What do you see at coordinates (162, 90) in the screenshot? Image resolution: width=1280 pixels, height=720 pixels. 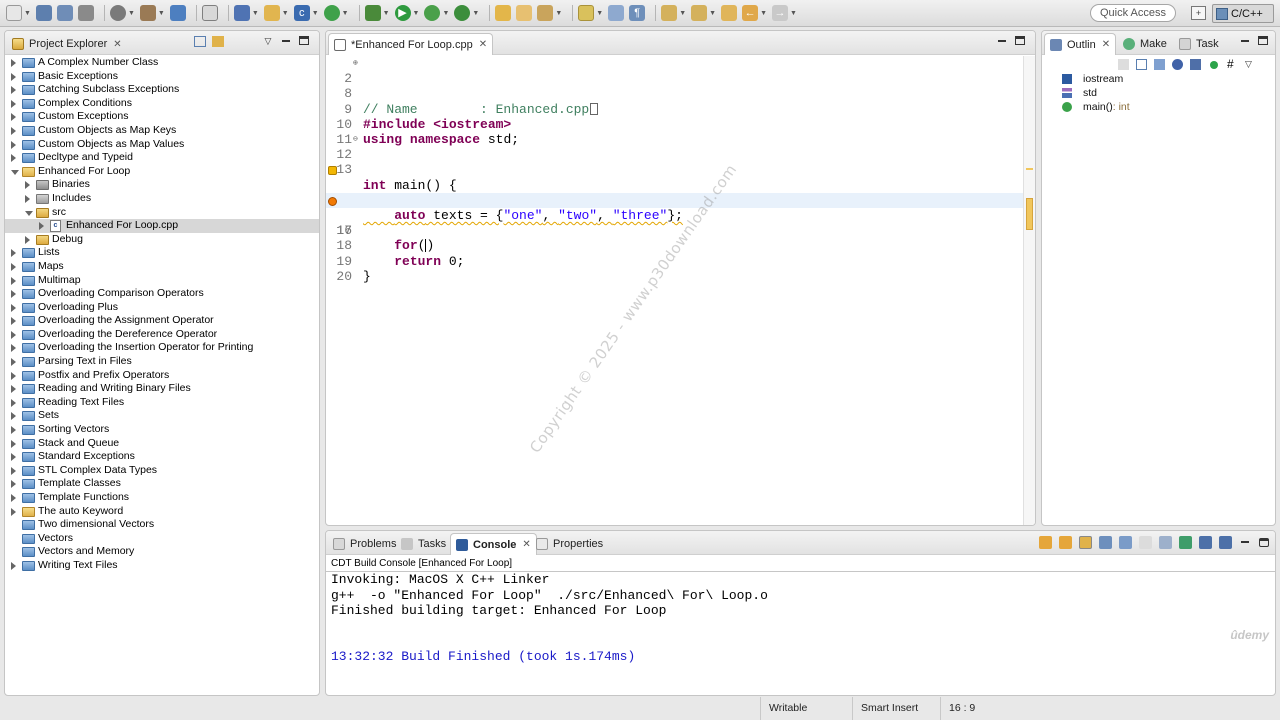 I see `tree-item: Catching Subclass Exceptions` at bounding box center [162, 90].